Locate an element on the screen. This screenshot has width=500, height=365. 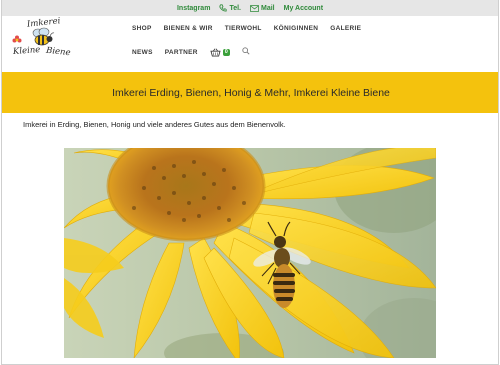
phone-icon is located at coordinates (223, 8).